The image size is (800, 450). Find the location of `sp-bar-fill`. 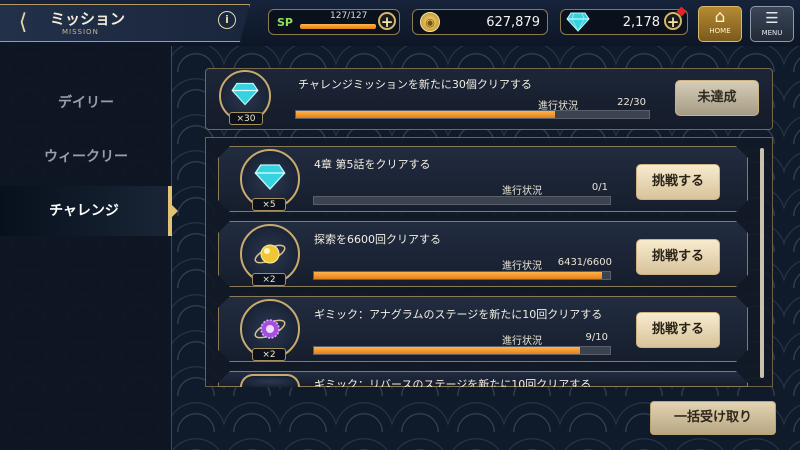

sp-bar-fill is located at coordinates (338, 26).